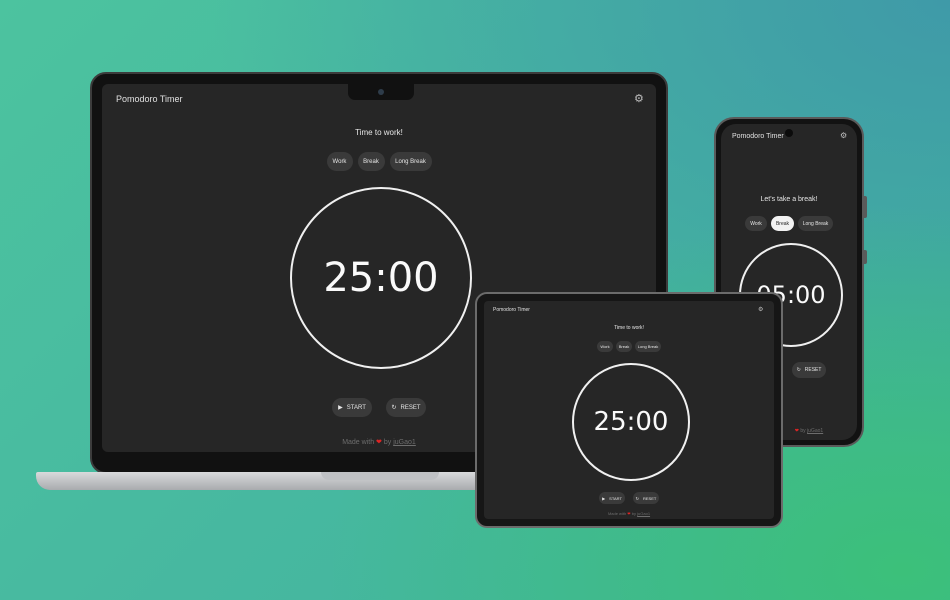  I want to click on laptop-trackpad-notch, so click(380, 476).